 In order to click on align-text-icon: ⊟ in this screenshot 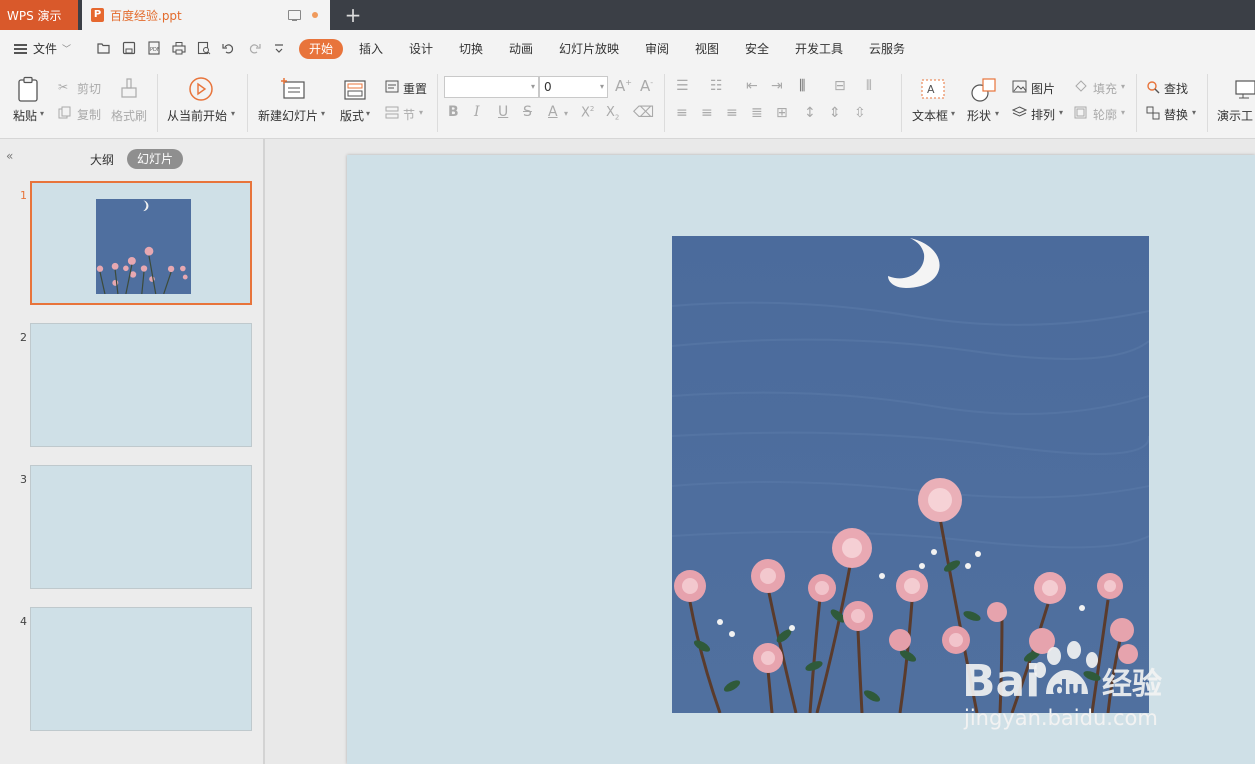, I will do `click(840, 86)`.